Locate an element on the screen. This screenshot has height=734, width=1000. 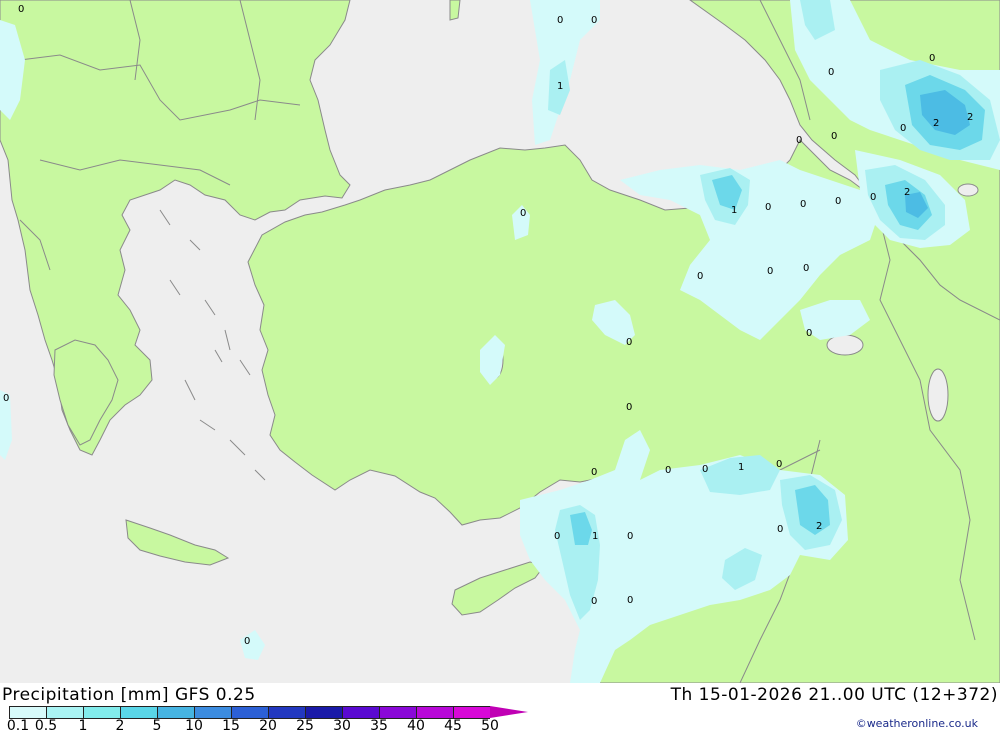
scale-label: 1 is located at coordinates (83, 726).